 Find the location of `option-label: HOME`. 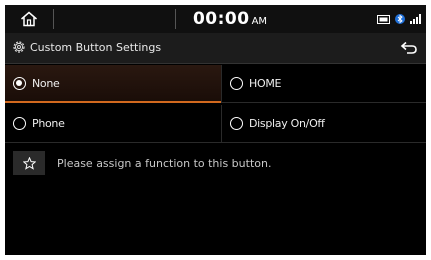

option-label: HOME is located at coordinates (265, 83).